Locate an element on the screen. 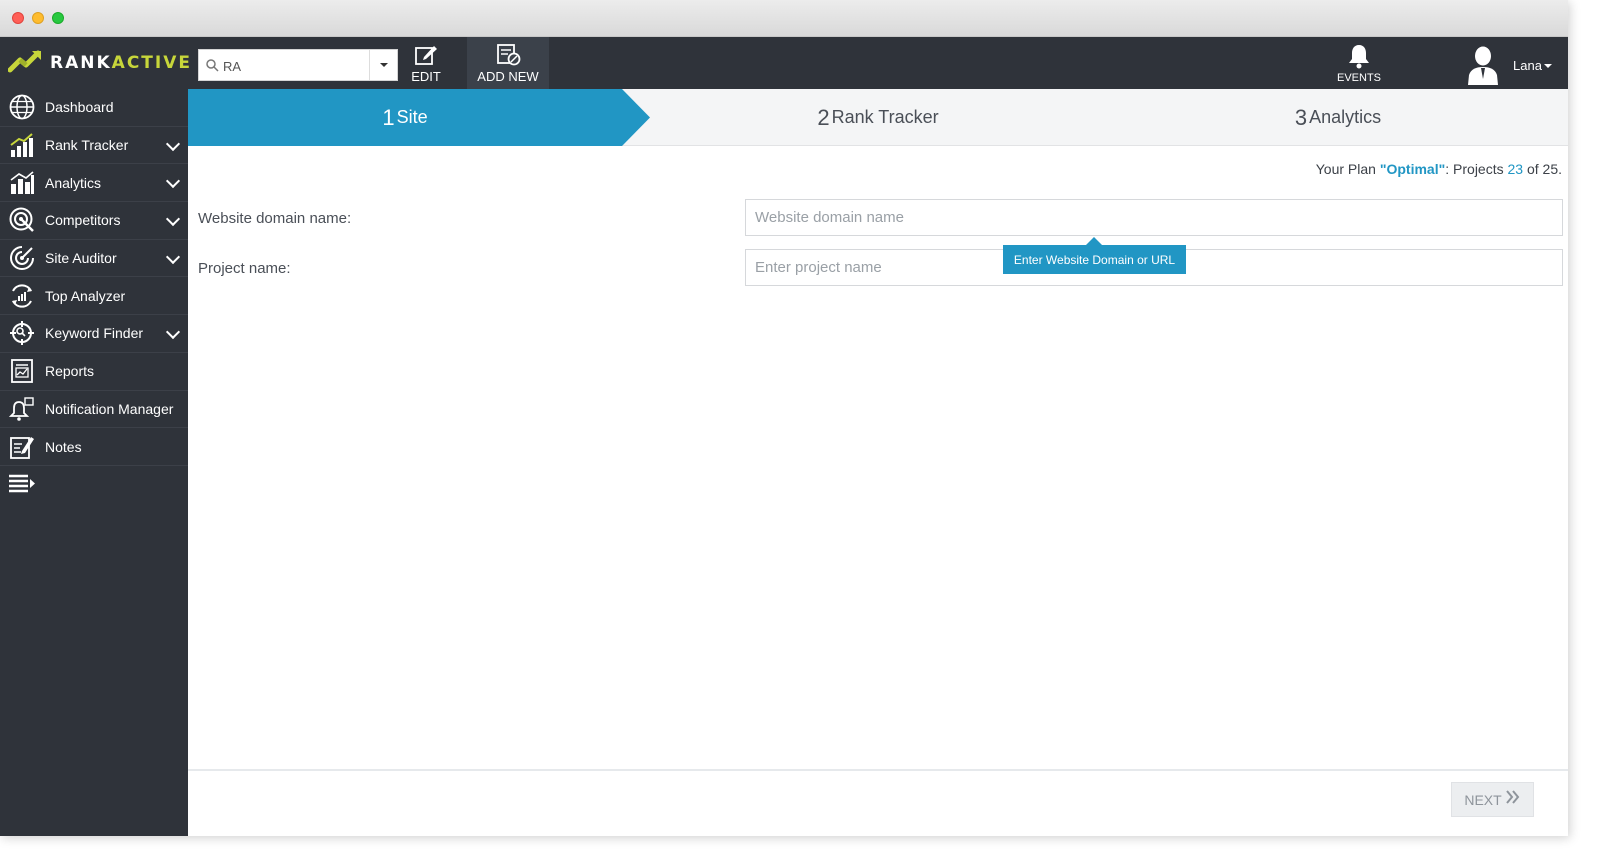 The width and height of the screenshot is (1600, 852). maximize-window-button is located at coordinates (58, 18).